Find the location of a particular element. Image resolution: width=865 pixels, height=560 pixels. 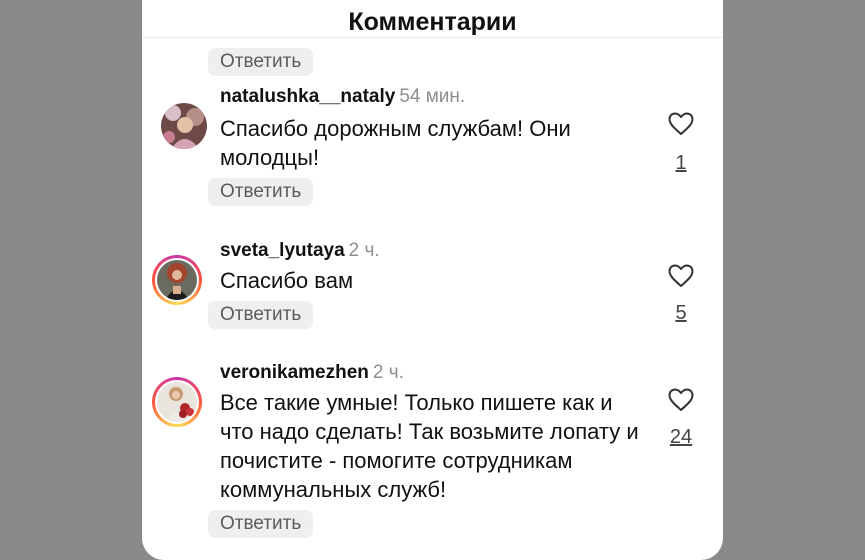

username: veronikamezhen is located at coordinates (294, 372).